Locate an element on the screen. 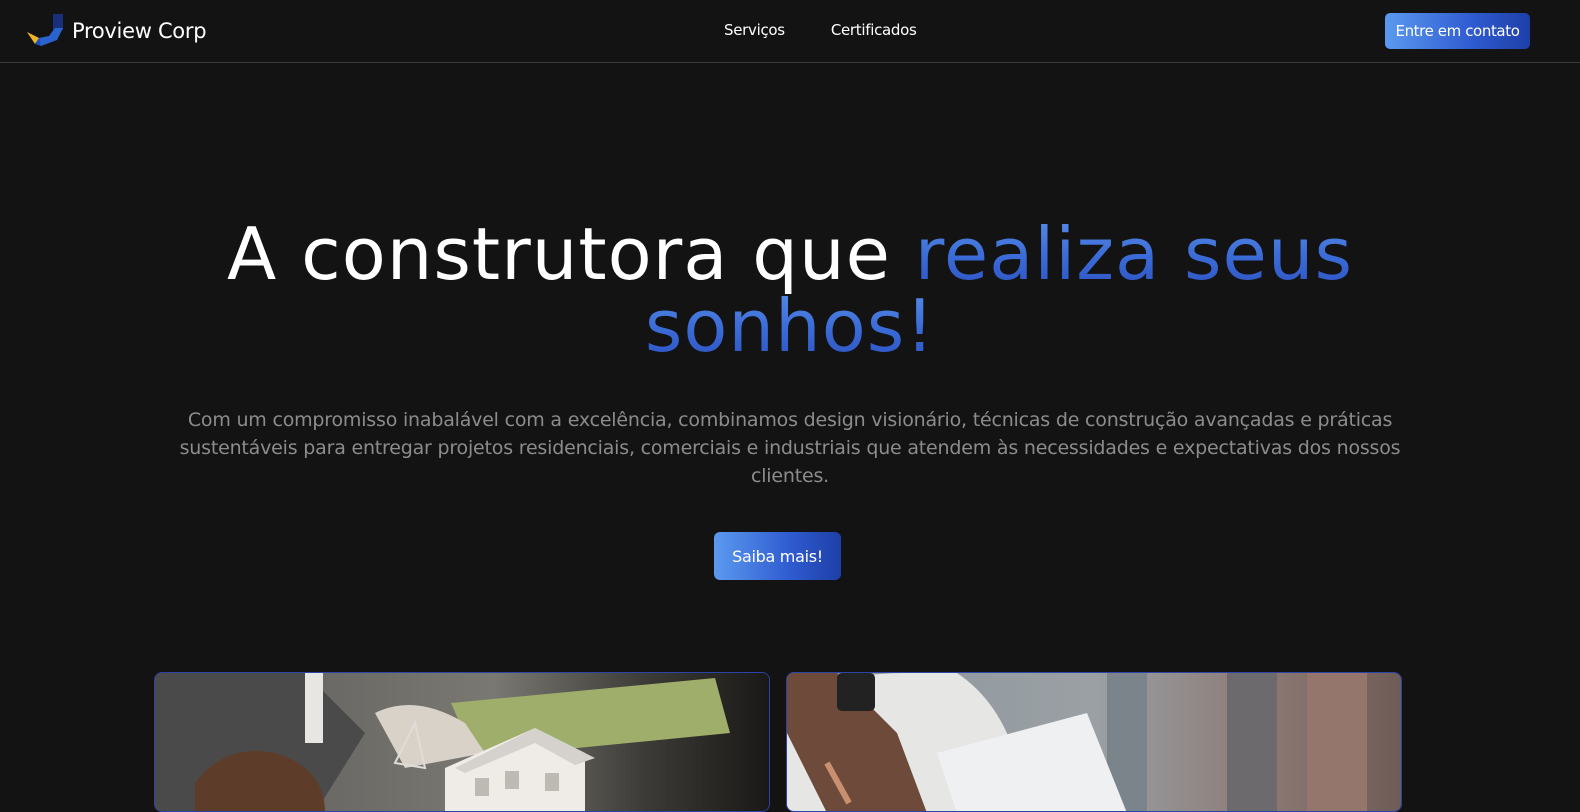 The height and width of the screenshot is (812, 1580). brand-logo: Proview Corp is located at coordinates (117, 31).